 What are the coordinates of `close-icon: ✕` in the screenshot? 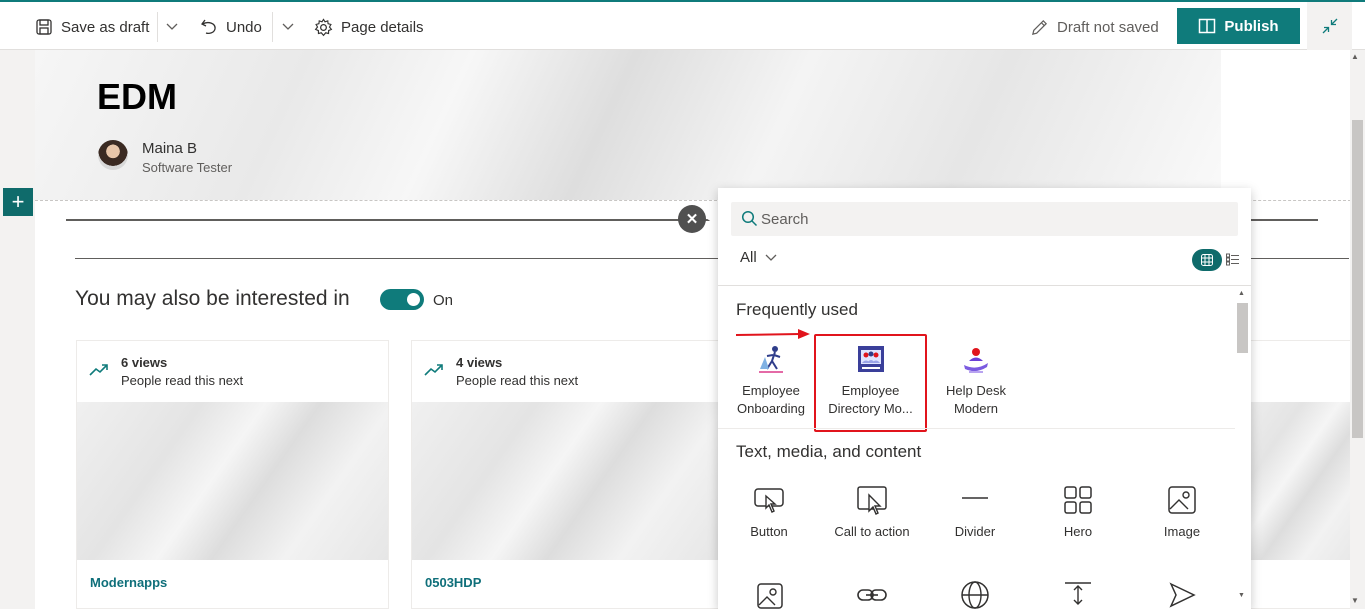 It's located at (692, 219).